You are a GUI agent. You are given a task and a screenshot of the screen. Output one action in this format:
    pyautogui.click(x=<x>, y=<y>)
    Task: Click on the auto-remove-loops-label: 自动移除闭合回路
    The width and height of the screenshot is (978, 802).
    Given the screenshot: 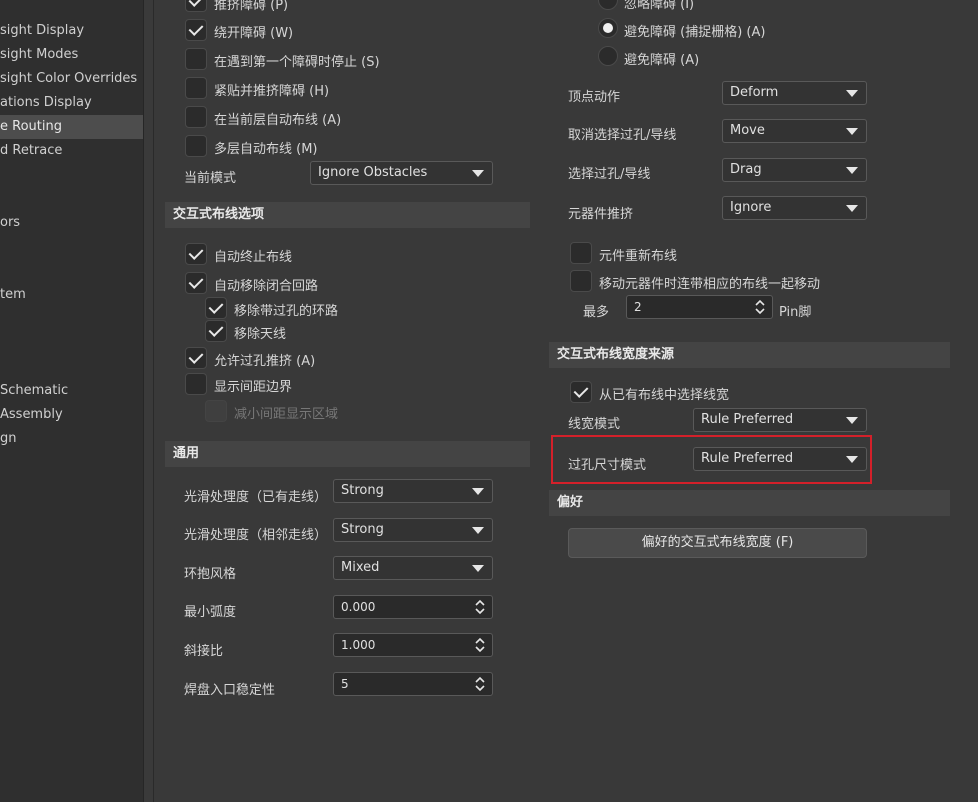 What is the action you would take?
    pyautogui.click(x=266, y=286)
    